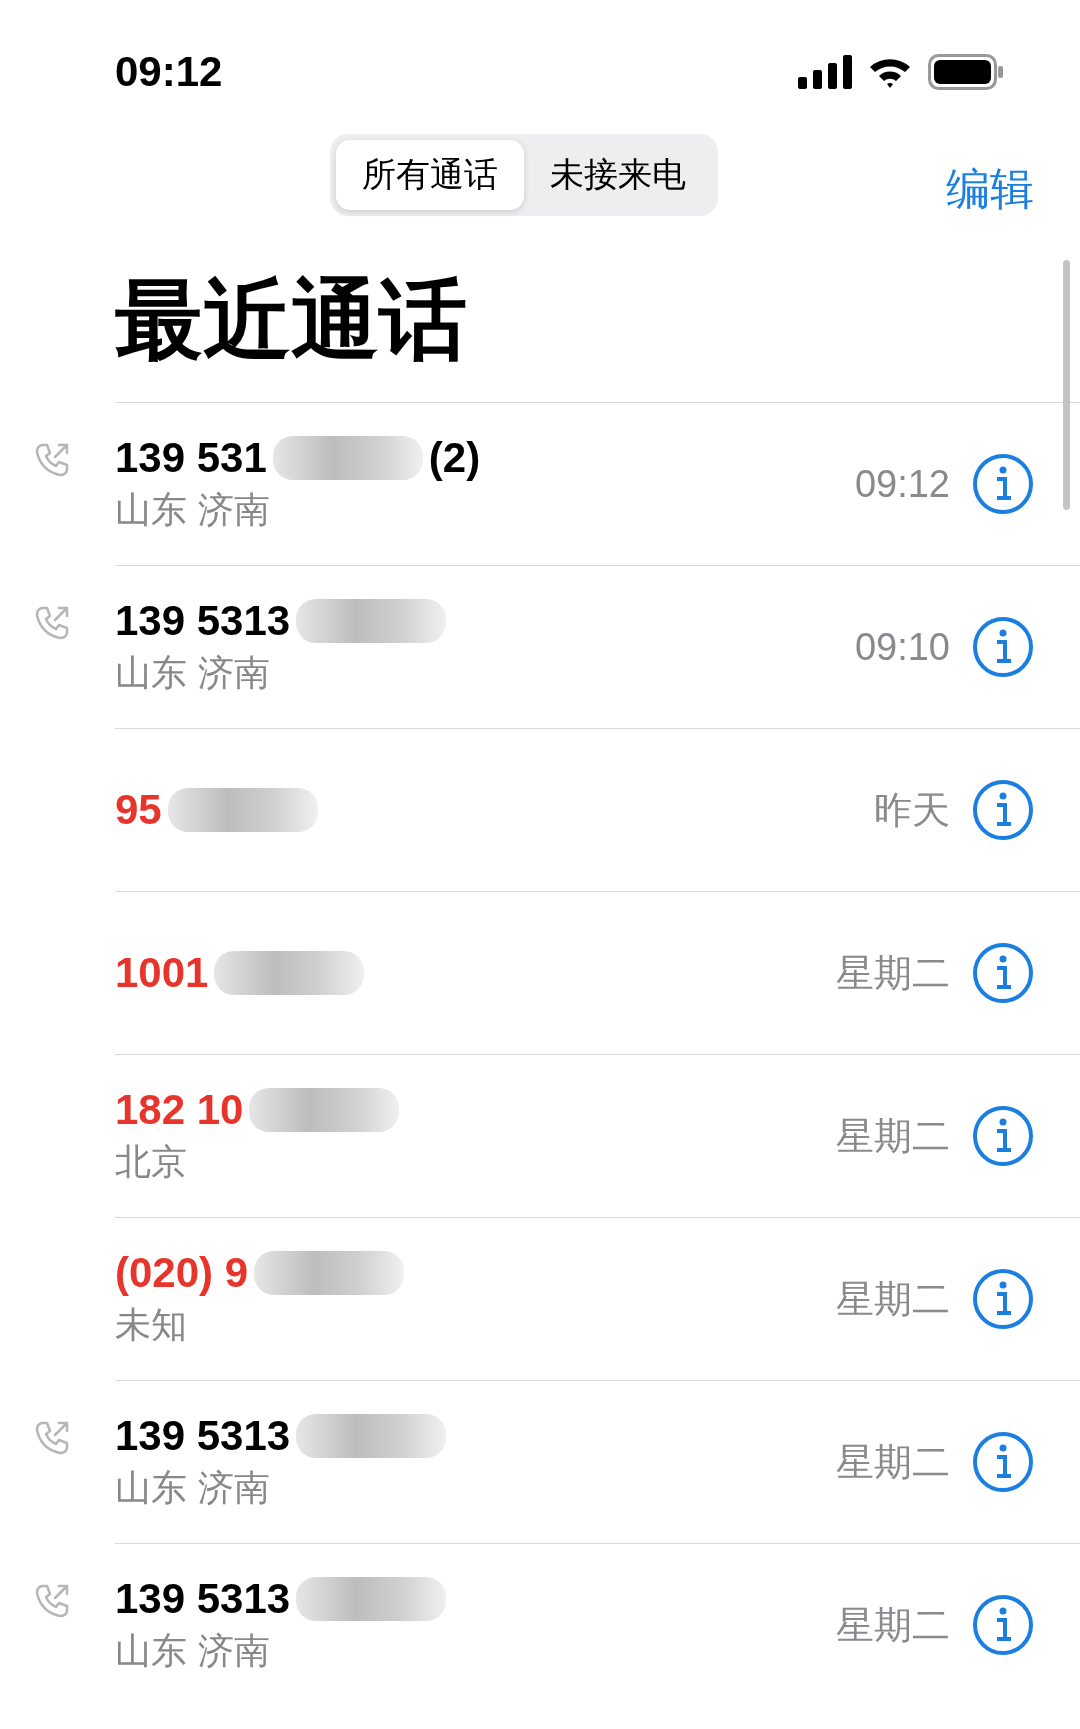 The width and height of the screenshot is (1080, 1729). Describe the element at coordinates (291, 320) in the screenshot. I see `page-title: 最近通话` at that location.